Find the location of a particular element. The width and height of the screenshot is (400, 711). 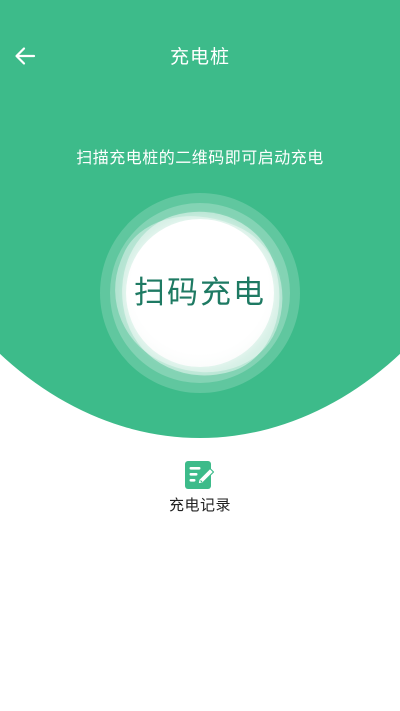

notepad-edit-icon is located at coordinates (200, 475).